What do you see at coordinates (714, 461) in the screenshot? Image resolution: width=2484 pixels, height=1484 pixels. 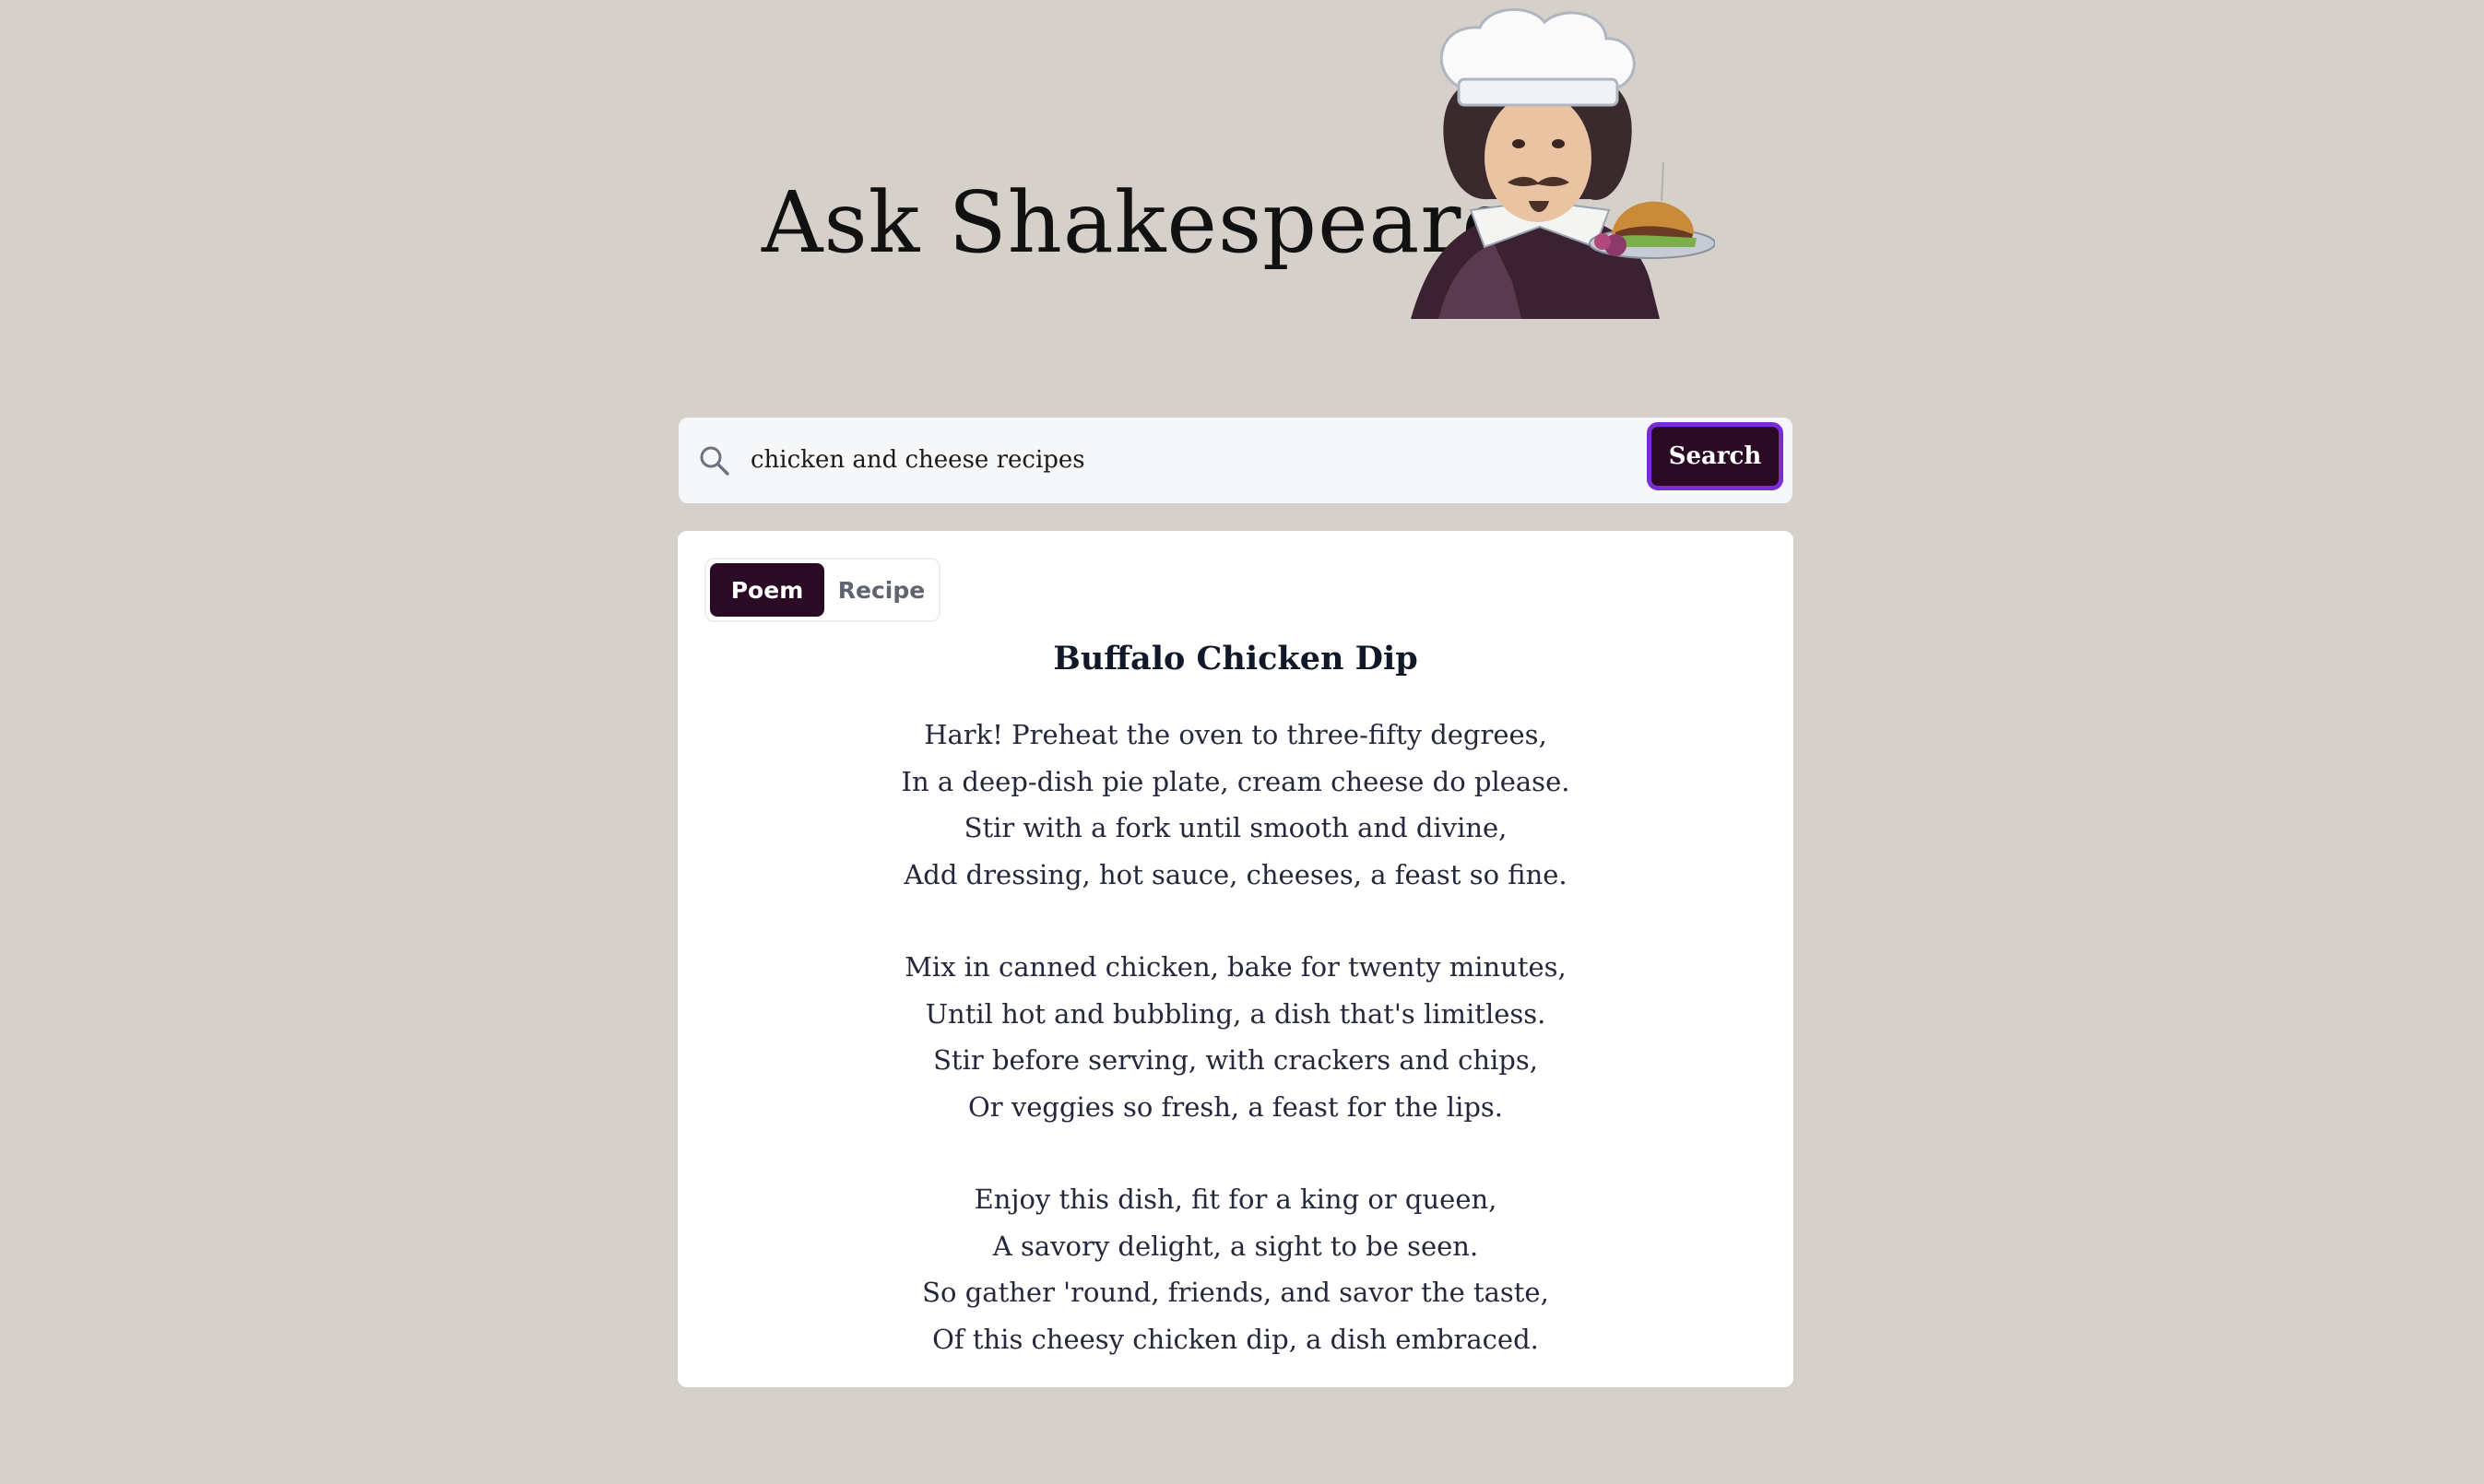 I see `search-icon` at bounding box center [714, 461].